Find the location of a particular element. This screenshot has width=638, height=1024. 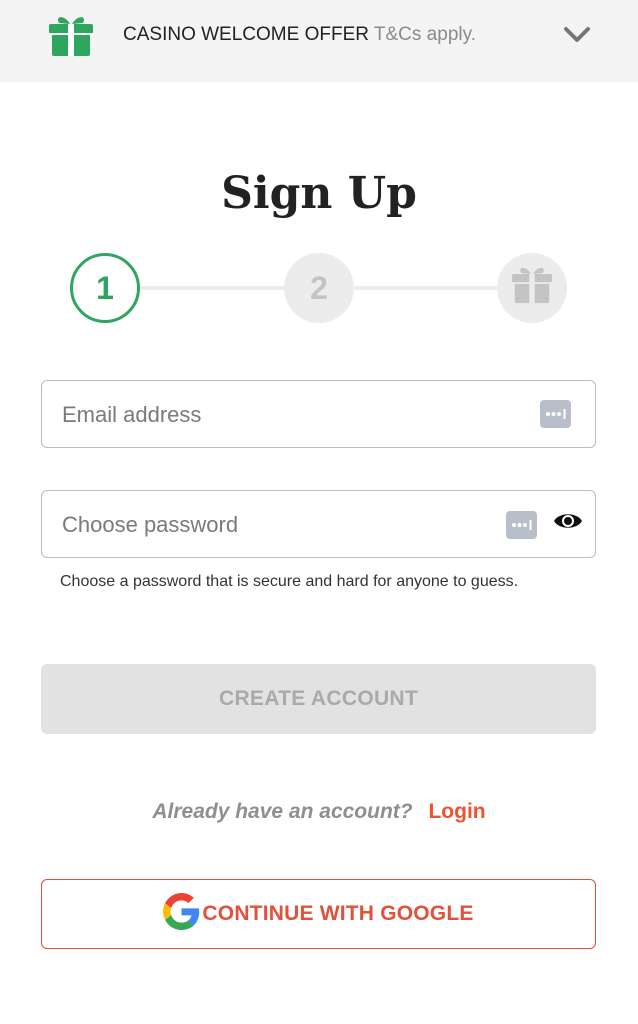

create-account-button: CREATE ACCOUNT is located at coordinates (318, 699).